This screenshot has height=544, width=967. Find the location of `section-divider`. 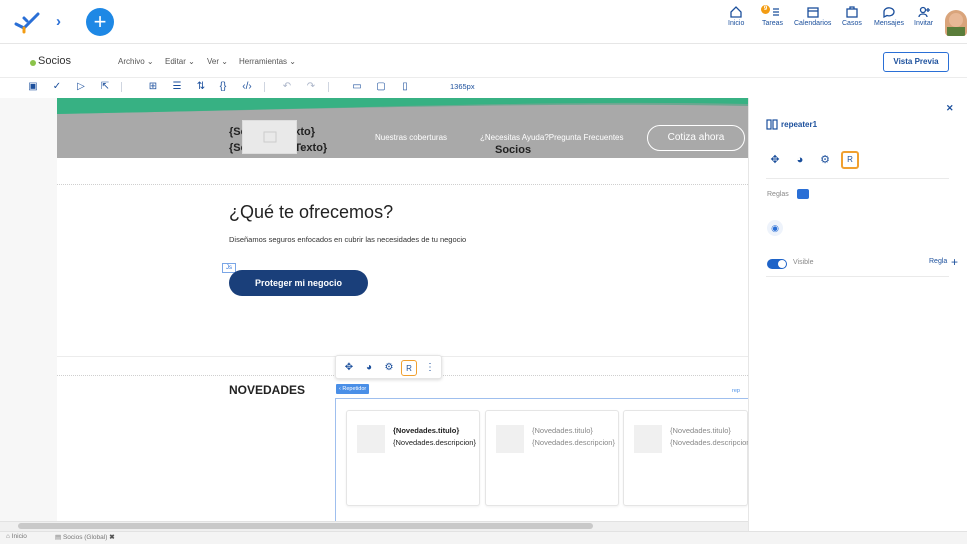

section-divider is located at coordinates (402, 184).